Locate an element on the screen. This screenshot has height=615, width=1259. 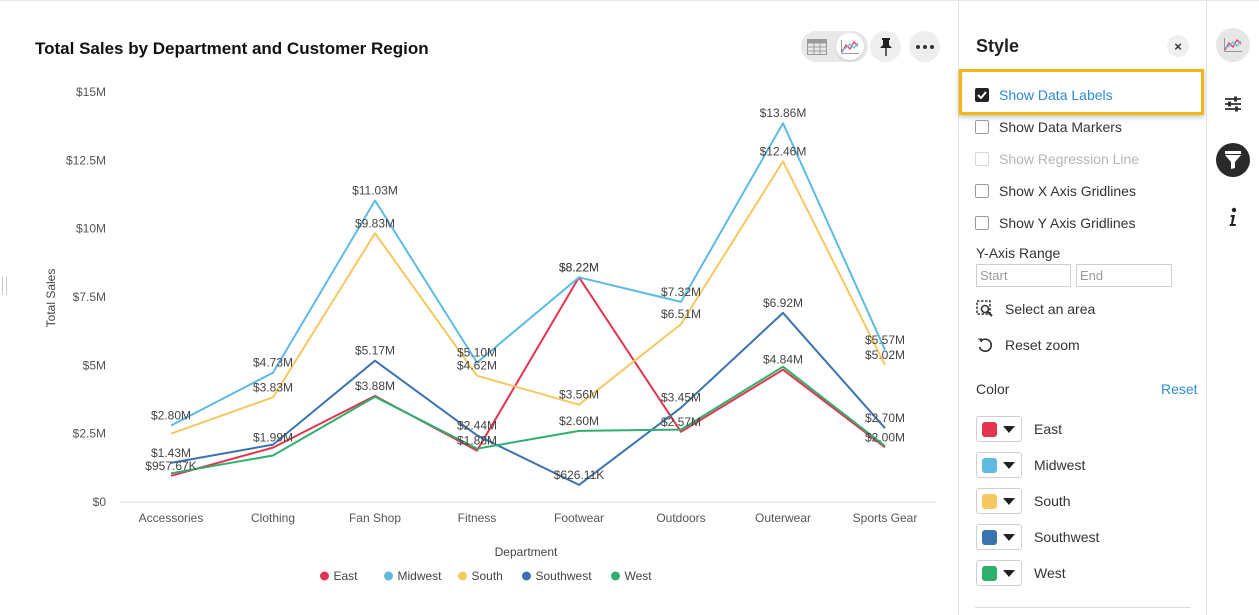
option-label: Show X Axis Gridlines is located at coordinates (1067, 191).